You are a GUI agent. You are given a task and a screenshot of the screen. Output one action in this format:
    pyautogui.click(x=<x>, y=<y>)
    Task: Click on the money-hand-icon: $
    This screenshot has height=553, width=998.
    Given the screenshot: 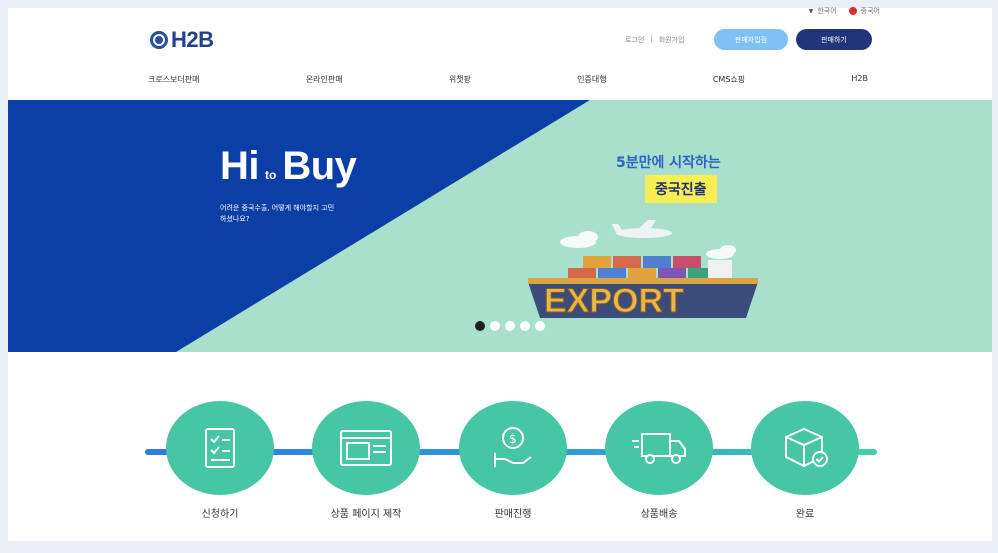 What is the action you would take?
    pyautogui.click(x=513, y=447)
    